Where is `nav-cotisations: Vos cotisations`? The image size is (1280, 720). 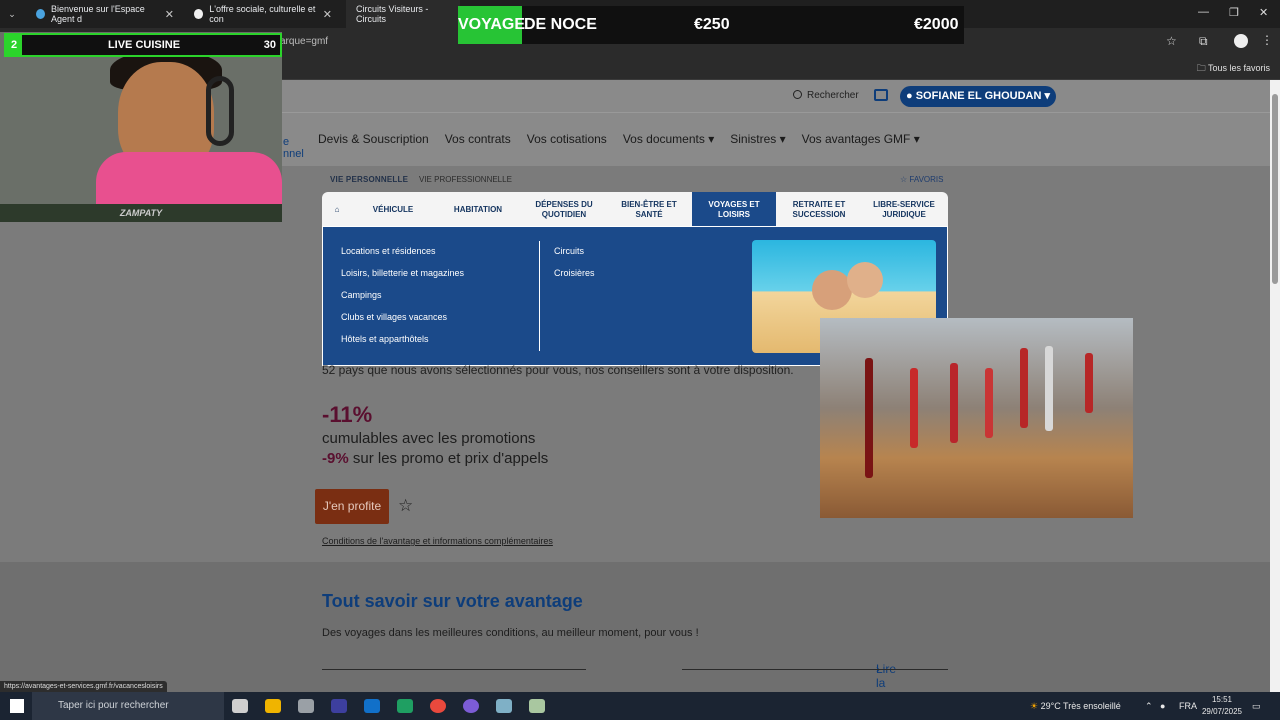 nav-cotisations: Vos cotisations is located at coordinates (567, 139).